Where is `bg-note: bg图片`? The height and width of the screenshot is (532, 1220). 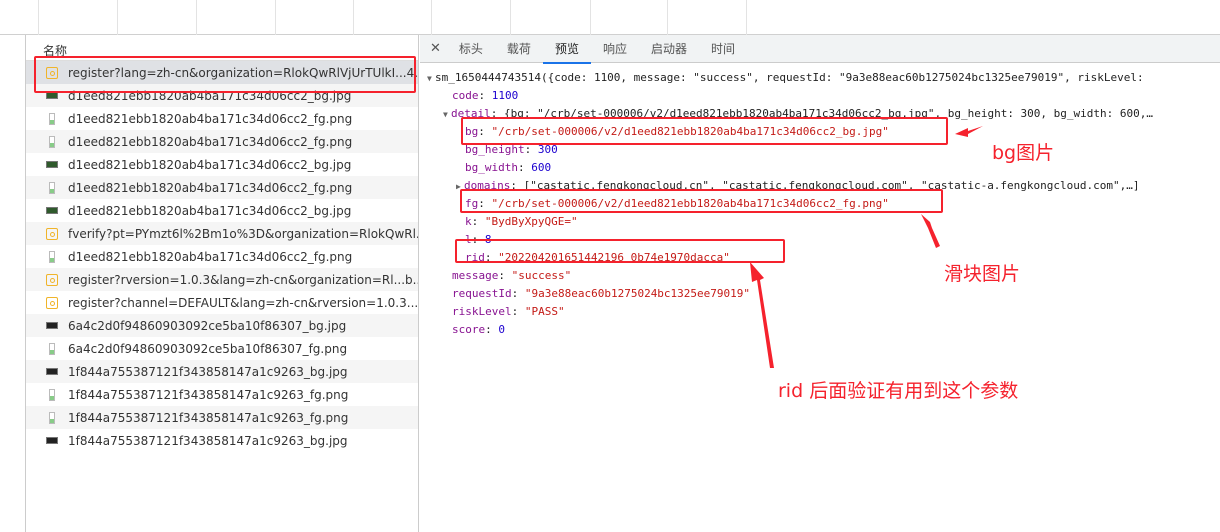
bg-note: bg图片 is located at coordinates (1023, 153).